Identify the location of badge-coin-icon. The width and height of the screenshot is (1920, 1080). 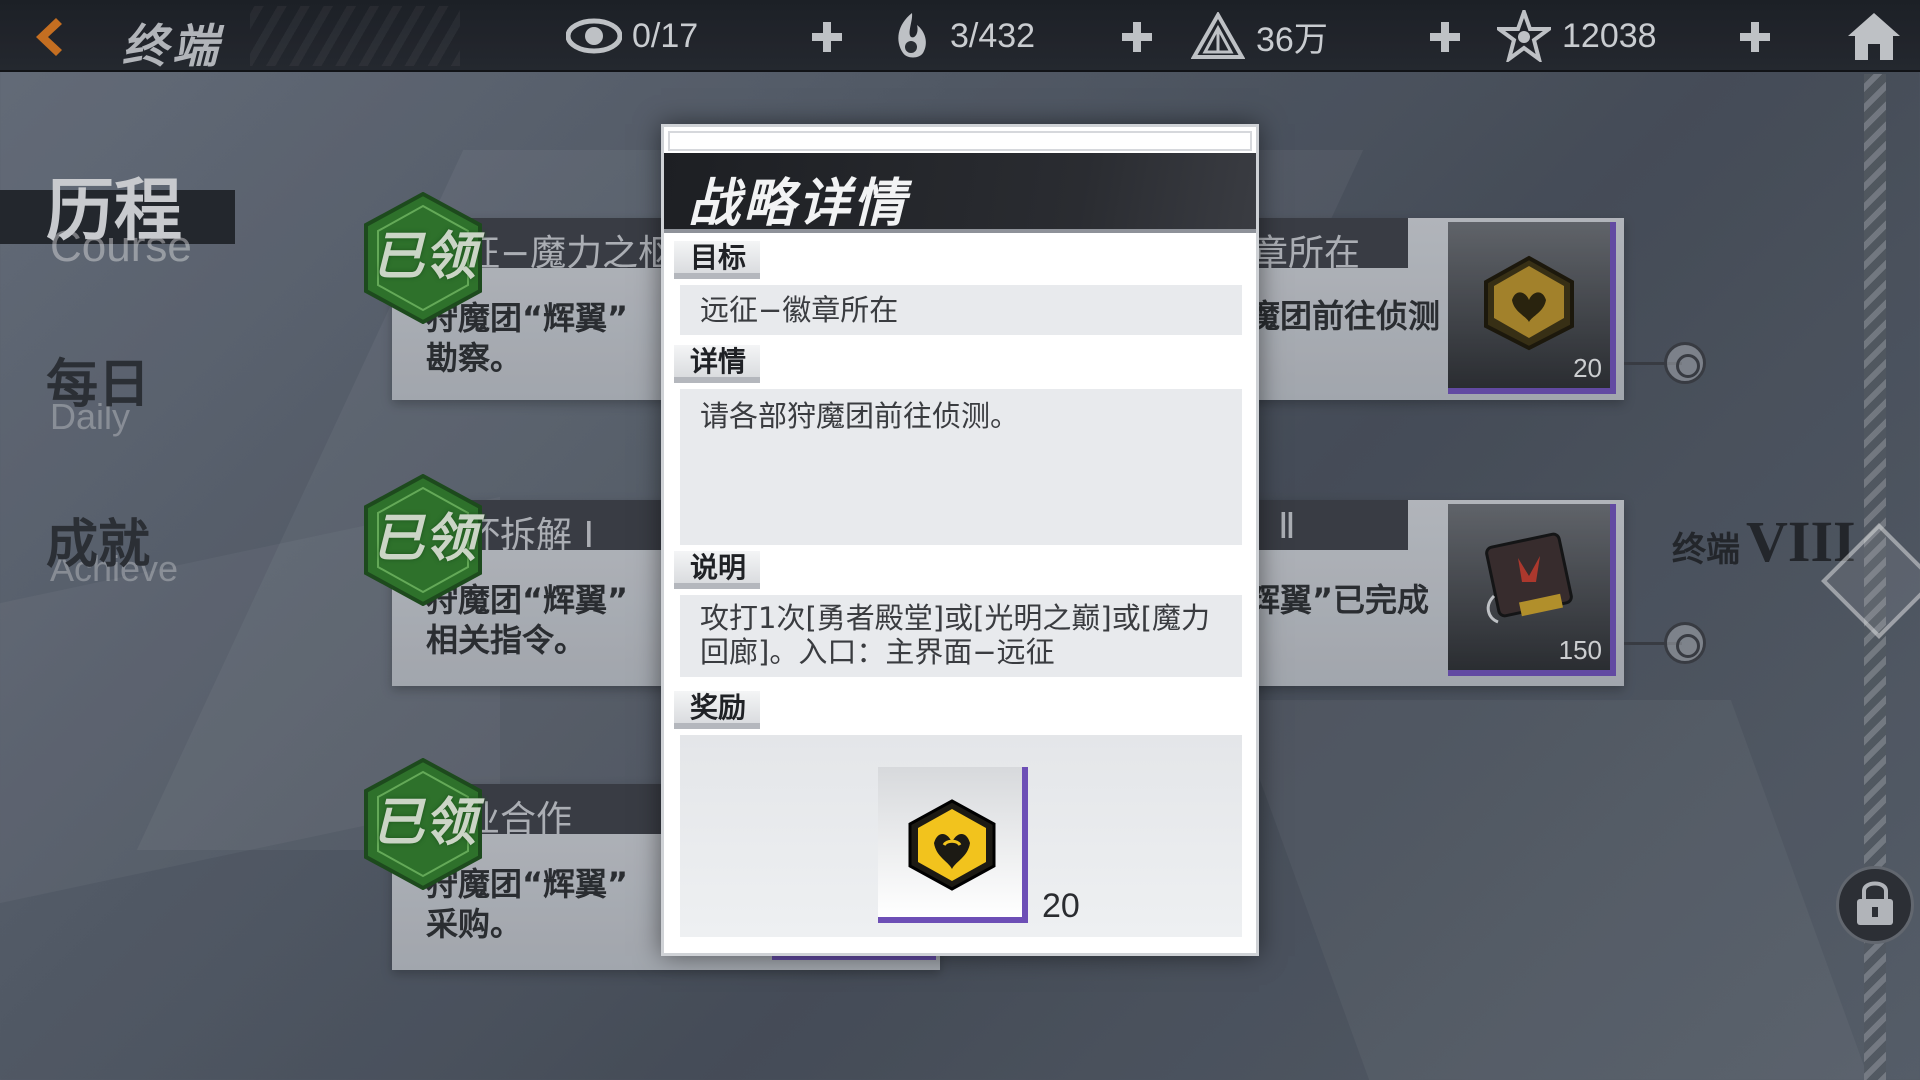
(952, 845).